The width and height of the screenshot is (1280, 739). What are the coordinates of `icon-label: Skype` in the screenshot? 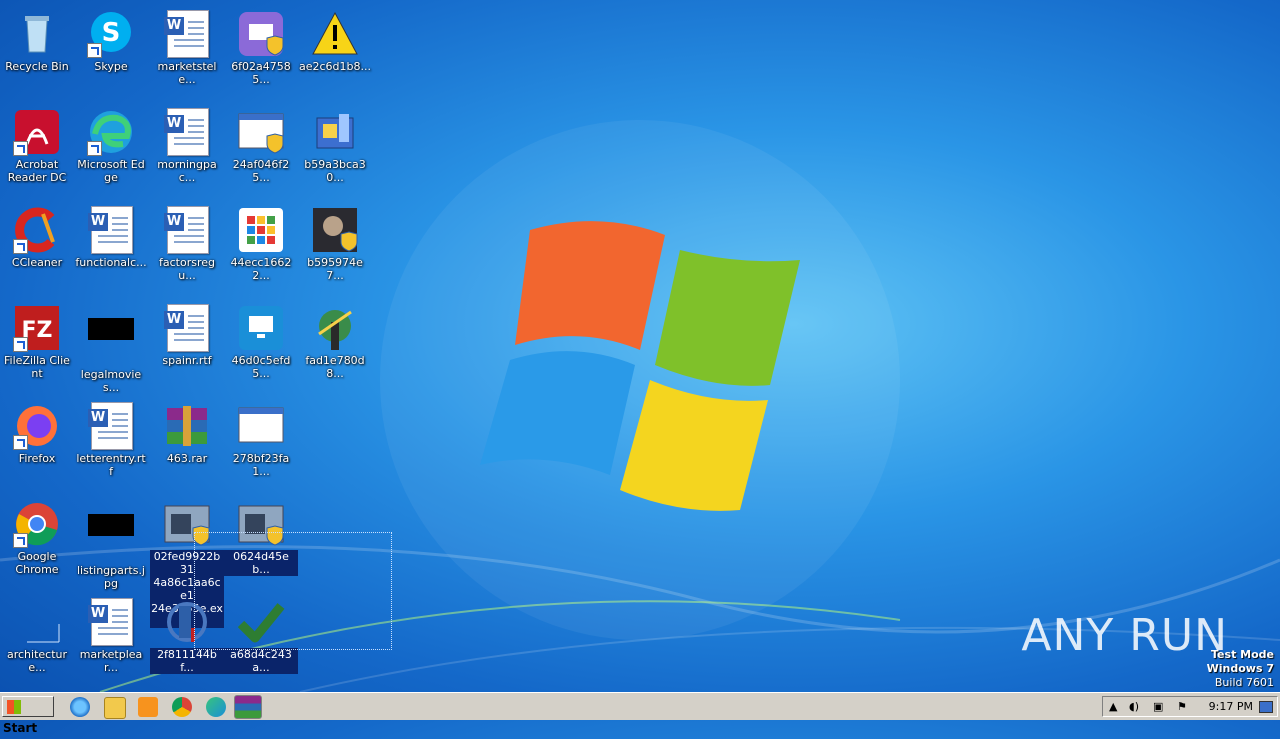 It's located at (111, 66).